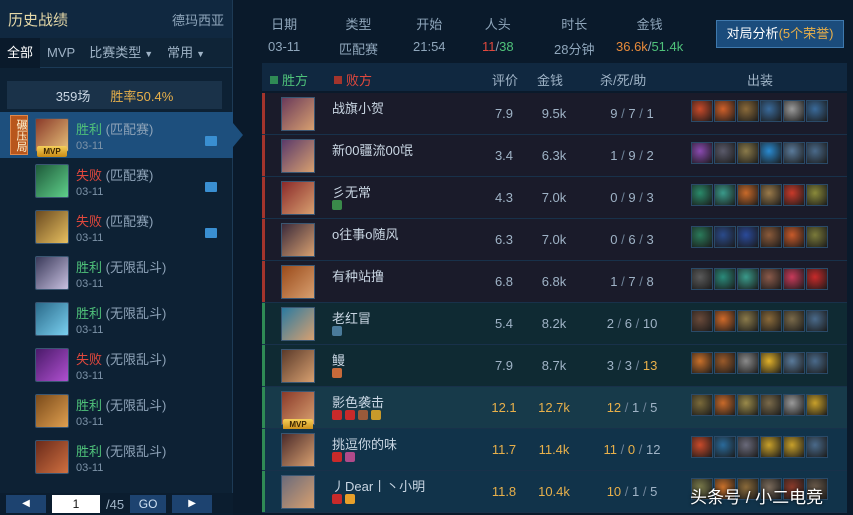 This screenshot has height=515, width=853. I want to click on match-analysis-button: 对局分析(5个荣誉), so click(780, 34).